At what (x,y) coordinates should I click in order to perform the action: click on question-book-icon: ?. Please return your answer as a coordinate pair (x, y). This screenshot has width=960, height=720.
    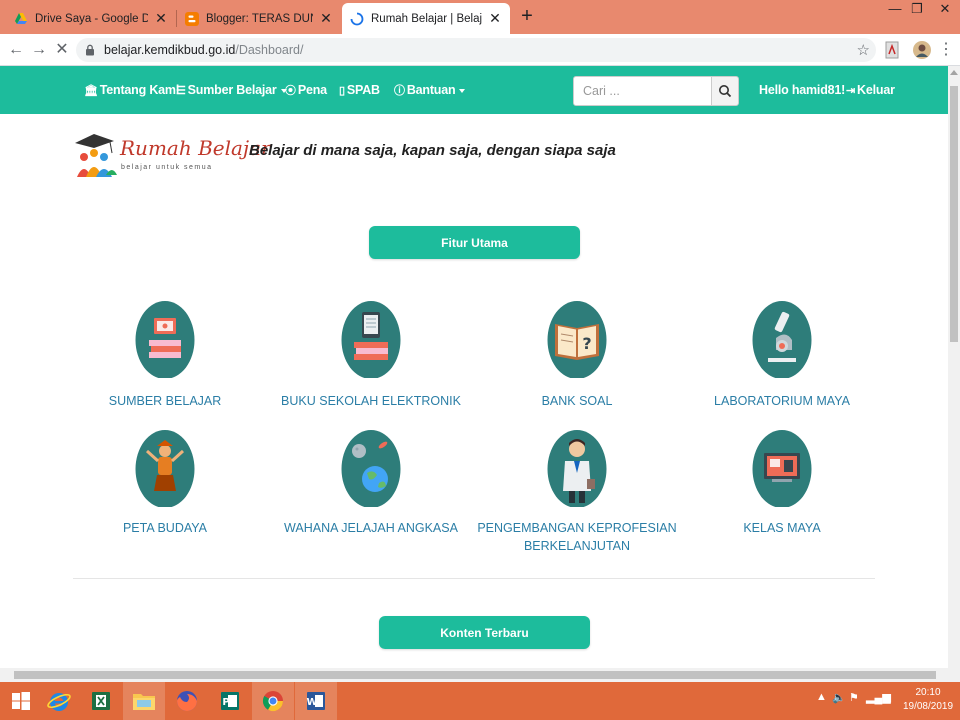
    Looking at the image, I should click on (577, 339).